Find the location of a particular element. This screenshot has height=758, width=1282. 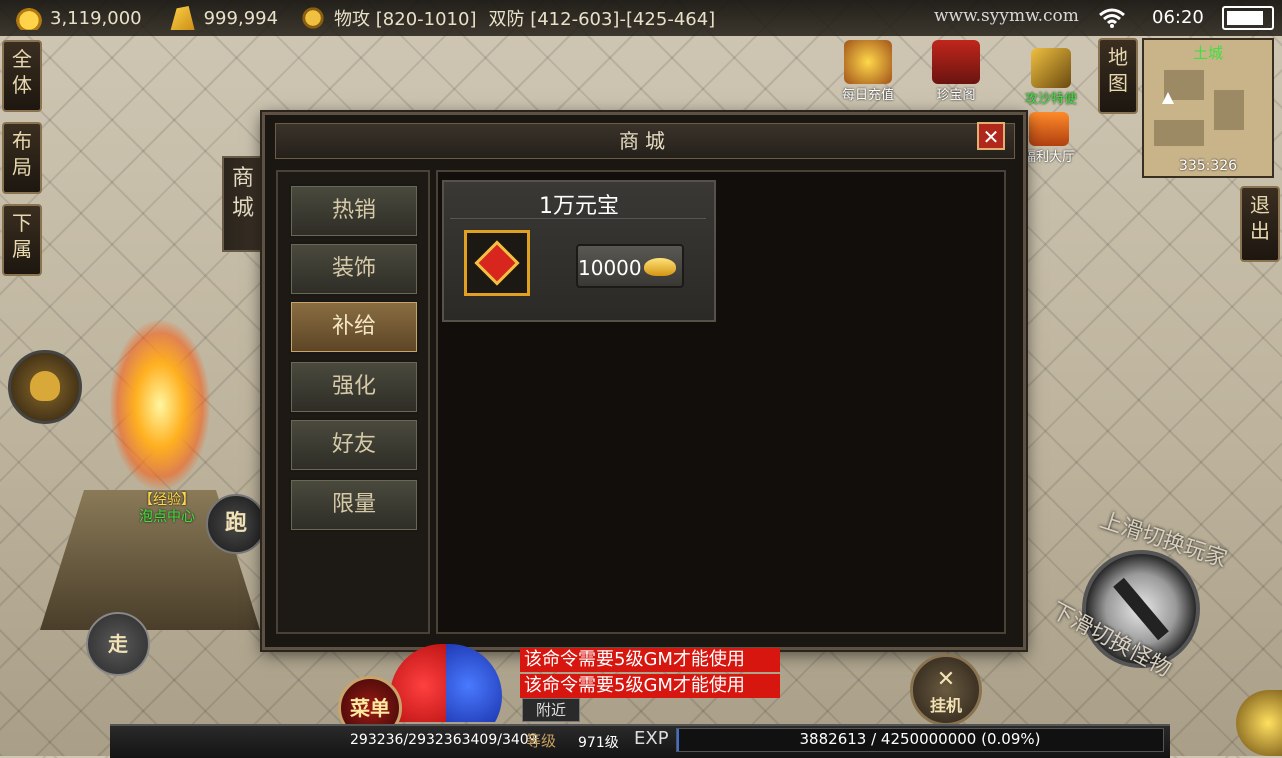

stats: 物攻 [820-1010] 双防 [412-603]-[425-464] is located at coordinates (506, 18).